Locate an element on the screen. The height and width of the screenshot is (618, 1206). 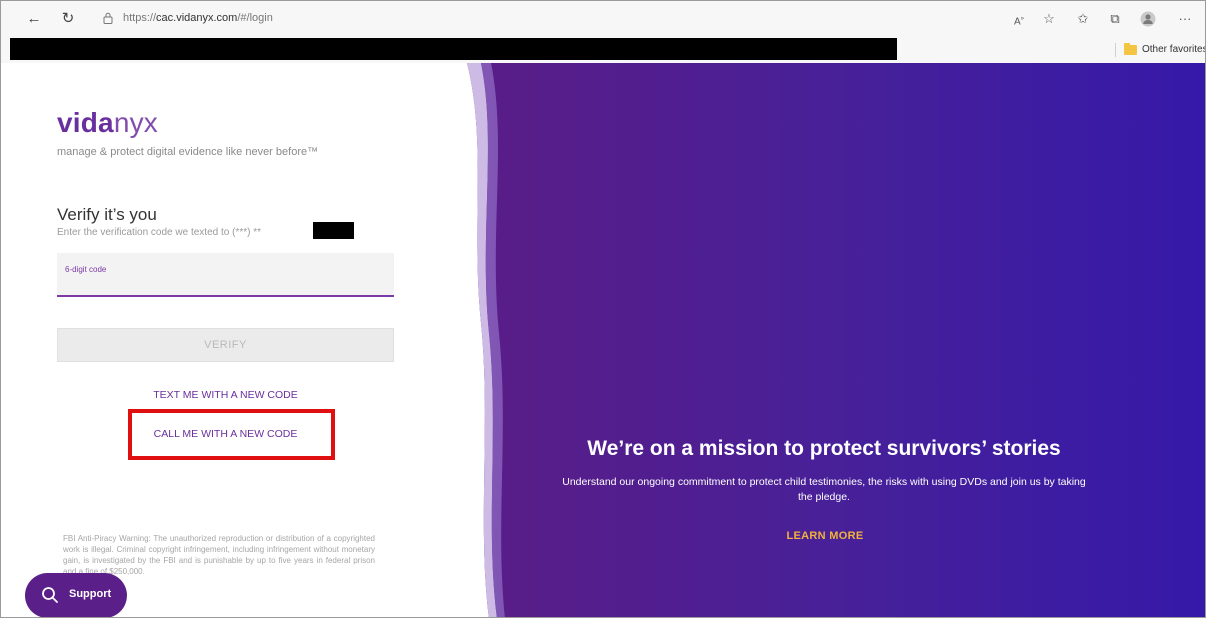
profile-icon is located at coordinates (1148, 19).